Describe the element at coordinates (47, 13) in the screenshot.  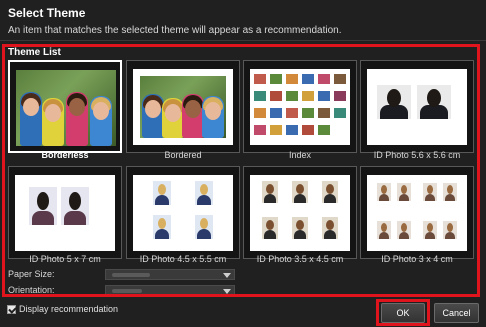
I see `dialog-title: Select Theme` at that location.